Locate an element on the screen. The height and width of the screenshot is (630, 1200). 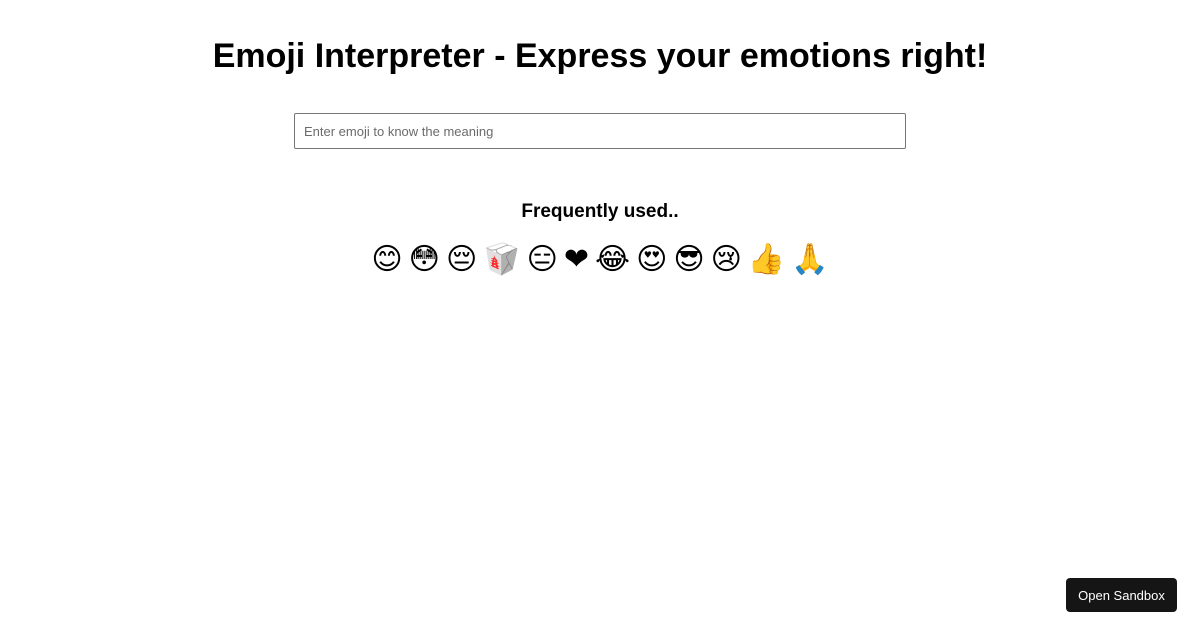
emoji-item: 😳 is located at coordinates (424, 260).